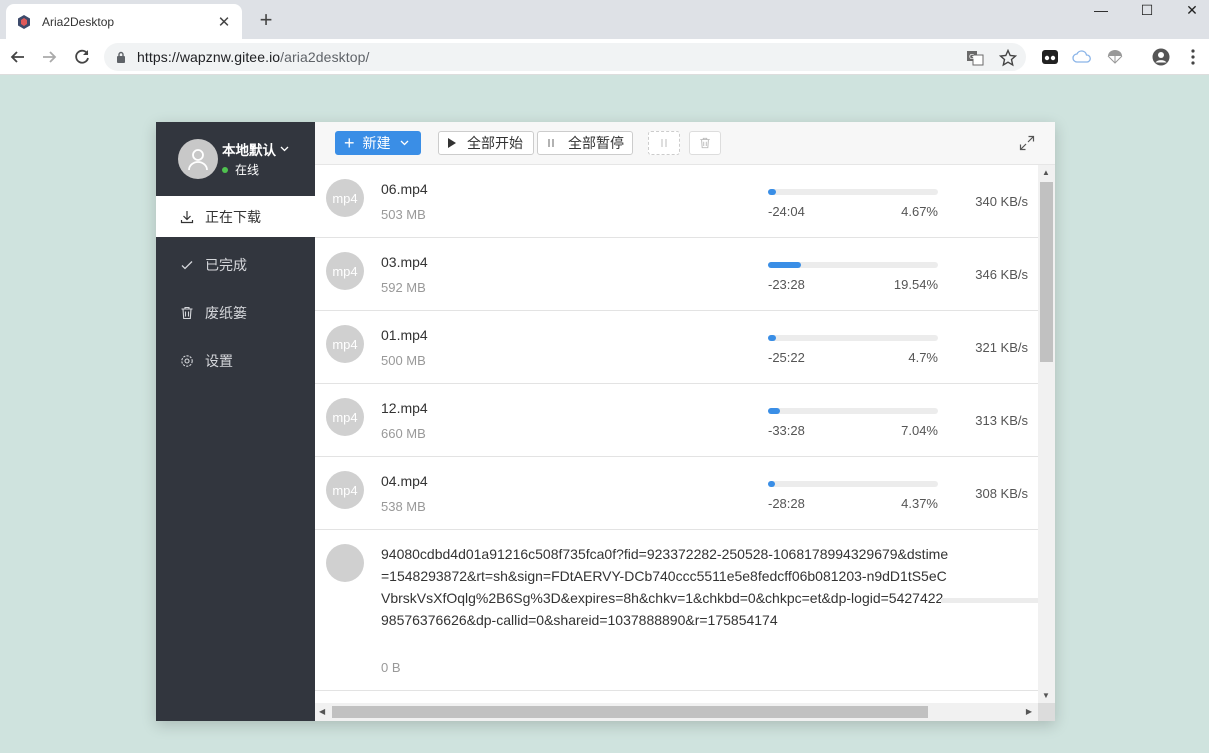  What do you see at coordinates (345, 563) in the screenshot?
I see `file-type-badge` at bounding box center [345, 563].